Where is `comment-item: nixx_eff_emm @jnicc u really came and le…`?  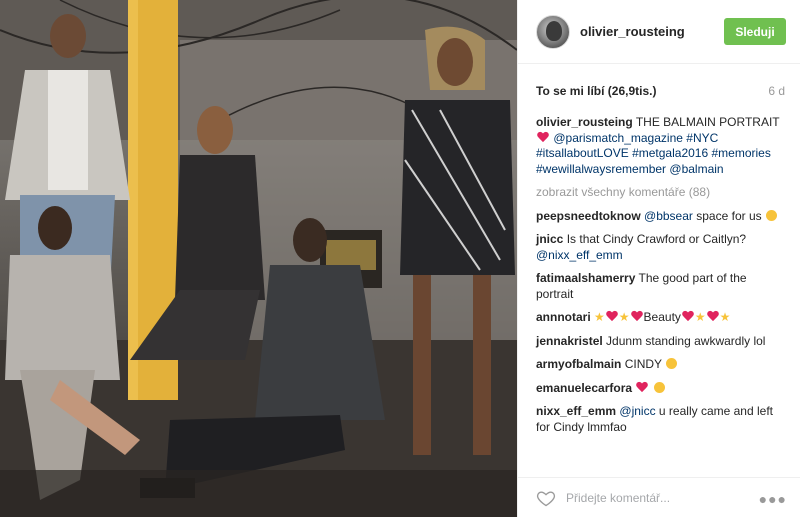
comment-item: nixx_eff_emm @jnicc u really came and le… is located at coordinates (661, 419).